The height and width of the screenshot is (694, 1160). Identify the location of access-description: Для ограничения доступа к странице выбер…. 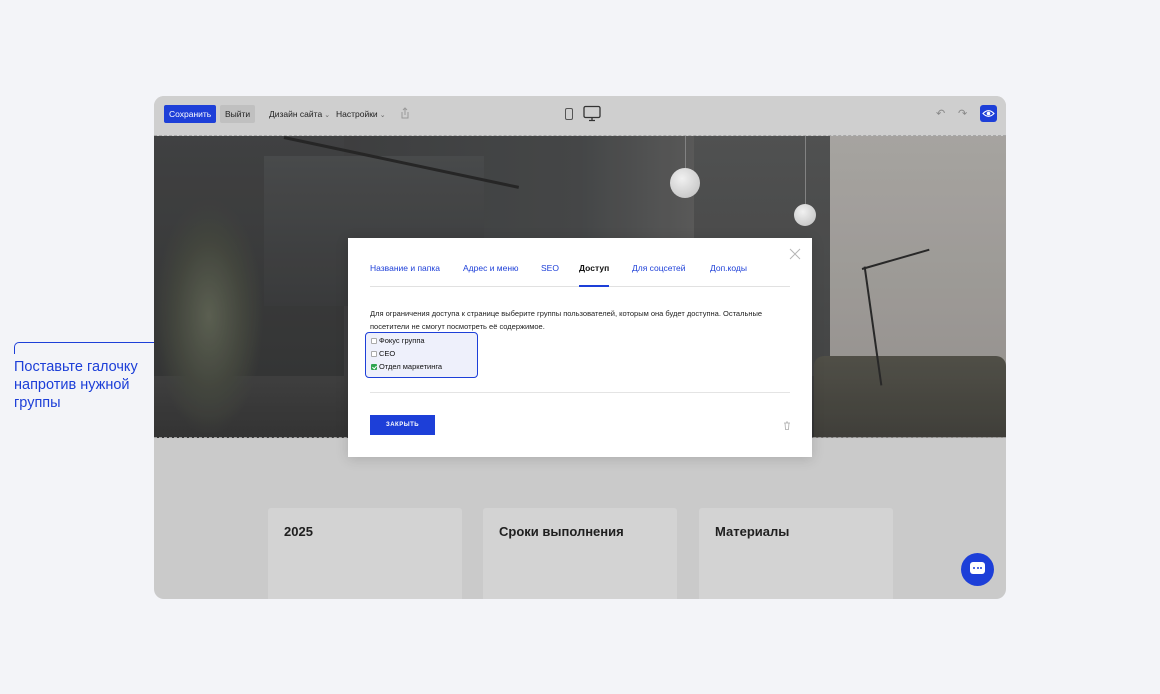
(566, 320).